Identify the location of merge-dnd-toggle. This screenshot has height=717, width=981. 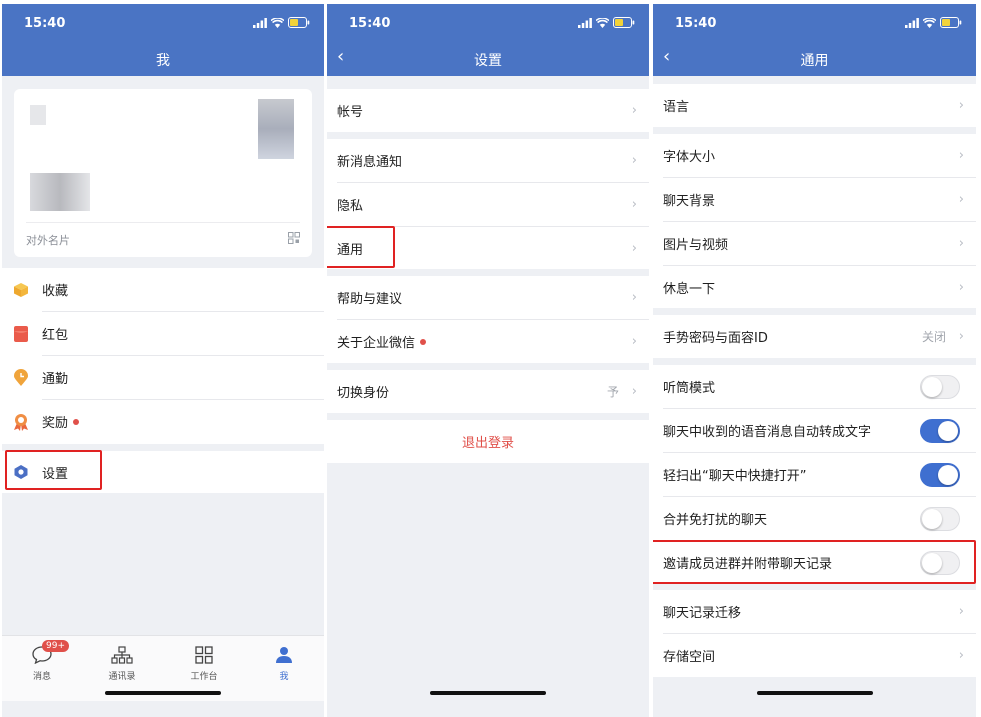
(940, 518).